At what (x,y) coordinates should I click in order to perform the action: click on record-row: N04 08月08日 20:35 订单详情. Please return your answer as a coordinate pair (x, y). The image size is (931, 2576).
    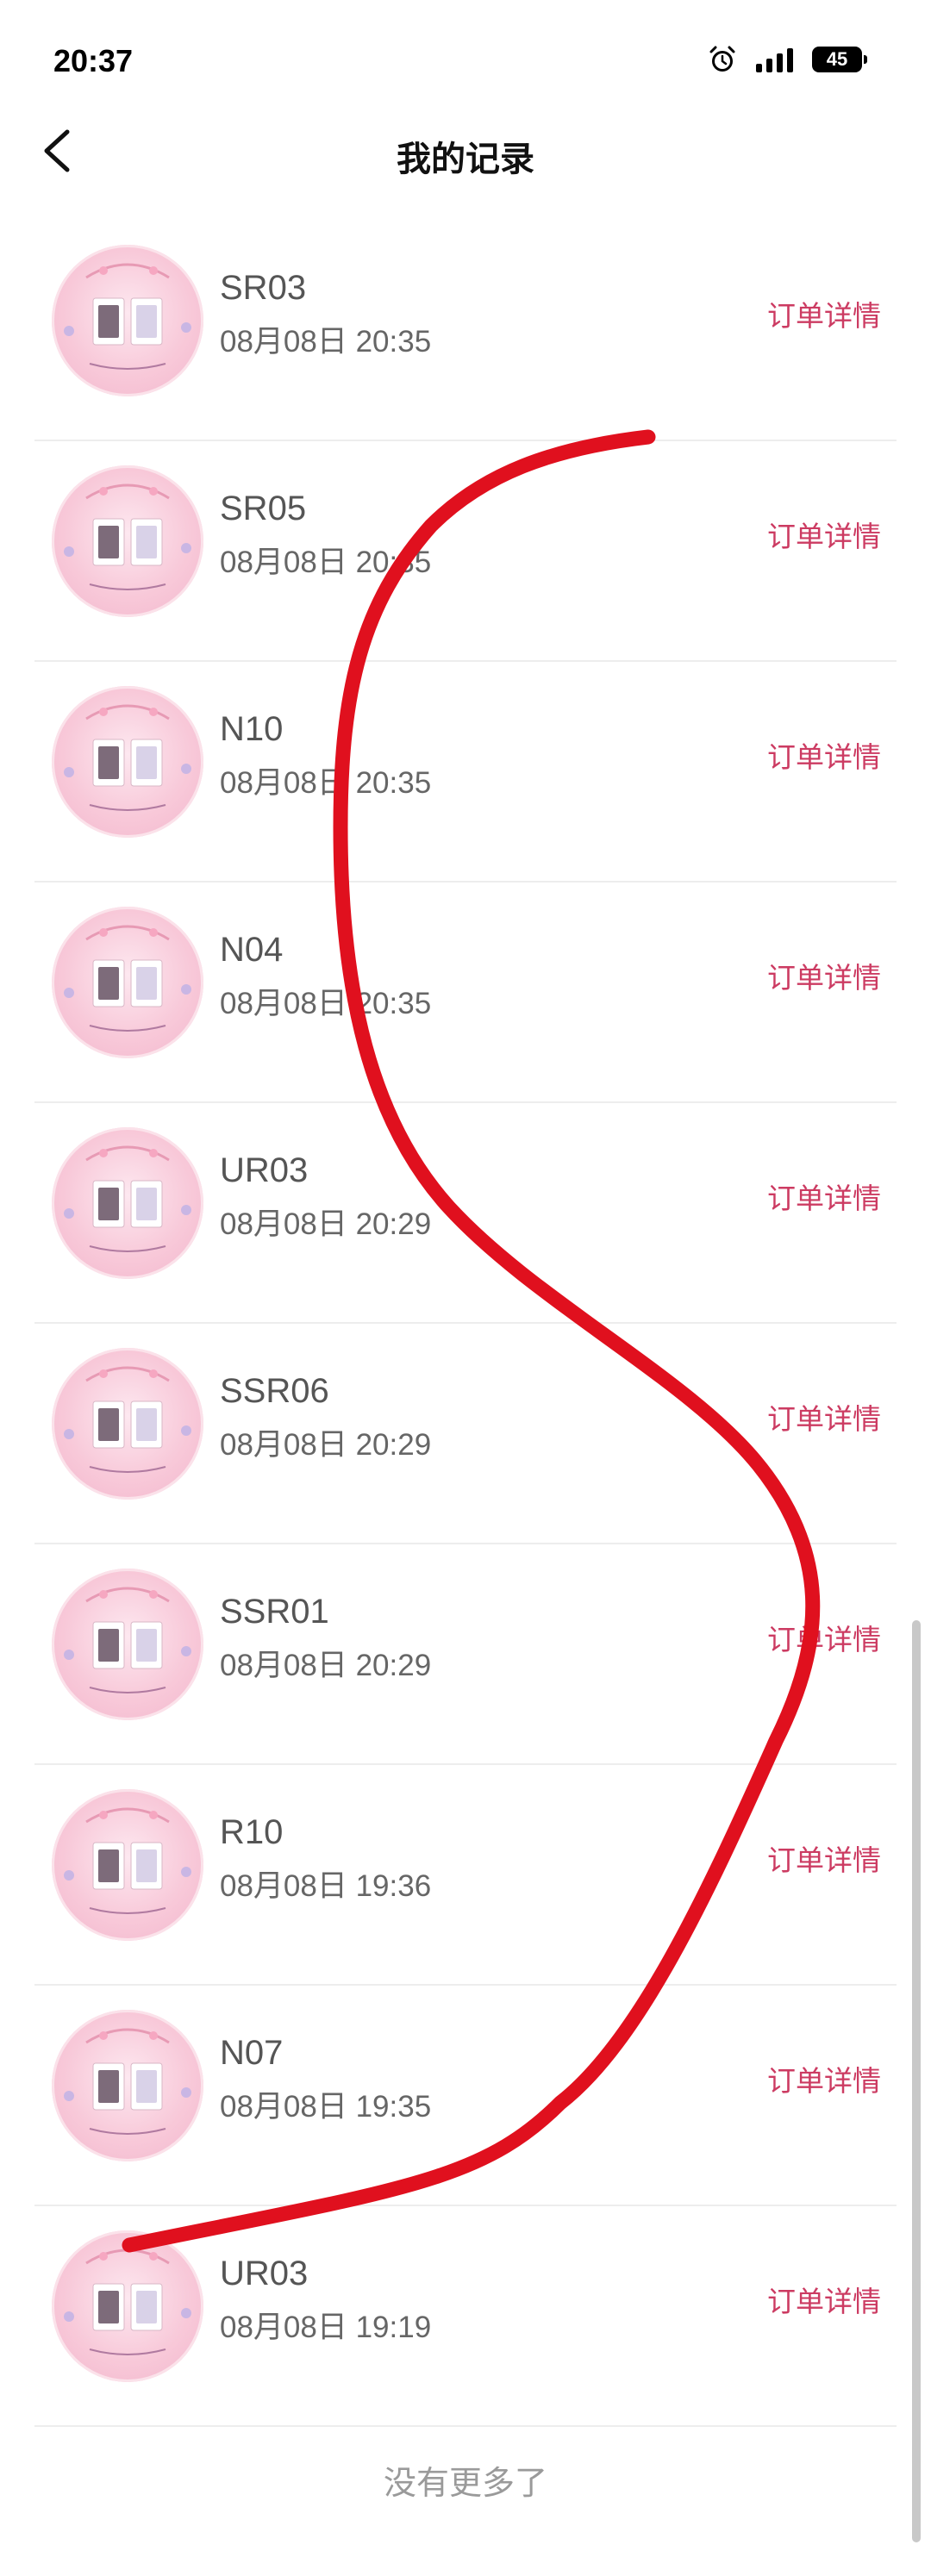
    Looking at the image, I should click on (465, 993).